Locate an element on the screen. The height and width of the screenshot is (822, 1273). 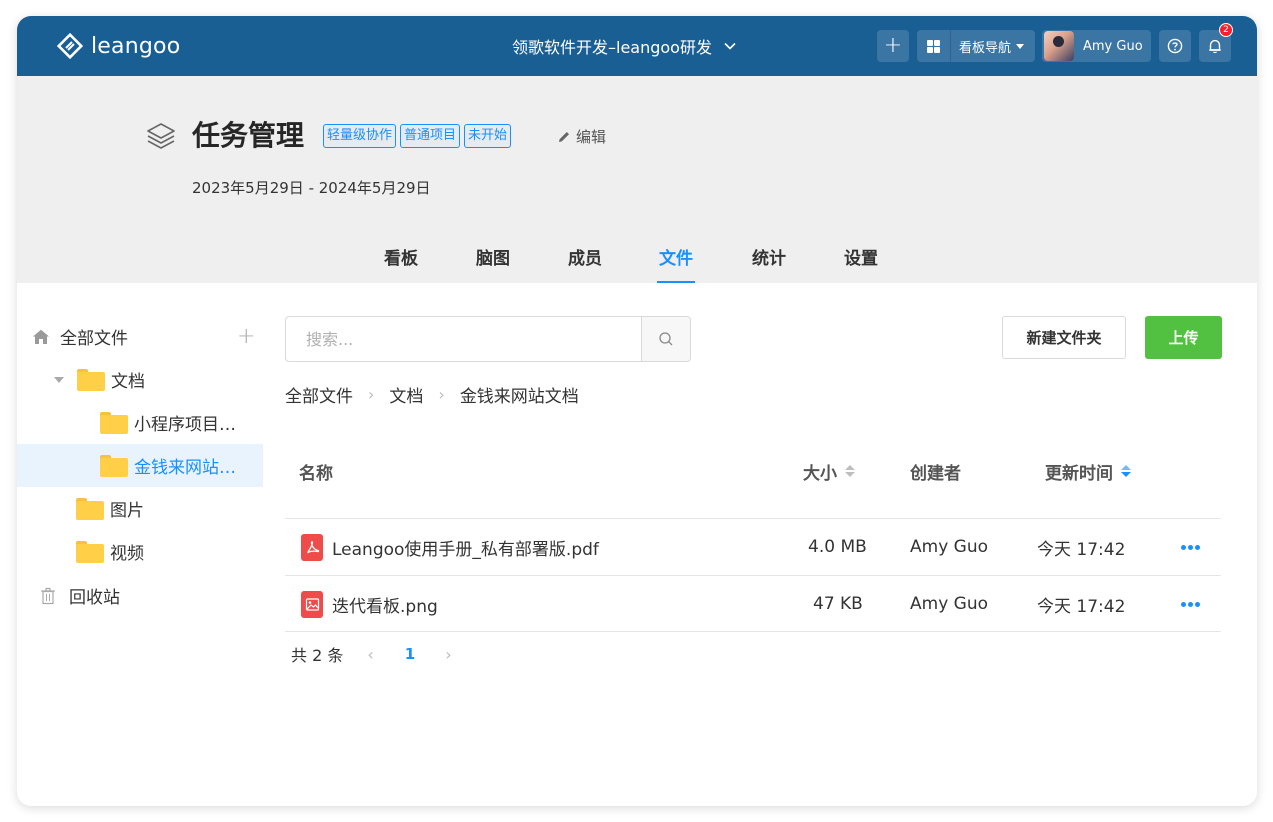
help-button is located at coordinates (1175, 46).